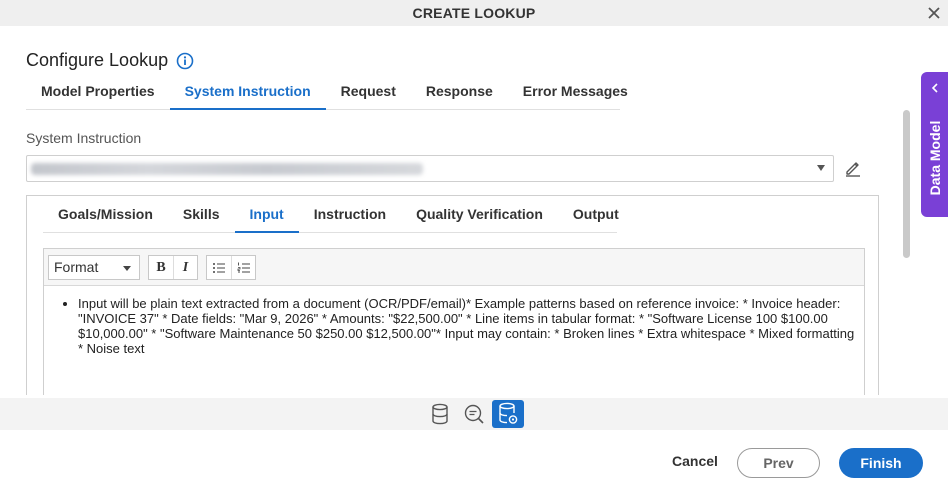 Image resolution: width=948 pixels, height=486 pixels. I want to click on bullet-list-button, so click(219, 267).